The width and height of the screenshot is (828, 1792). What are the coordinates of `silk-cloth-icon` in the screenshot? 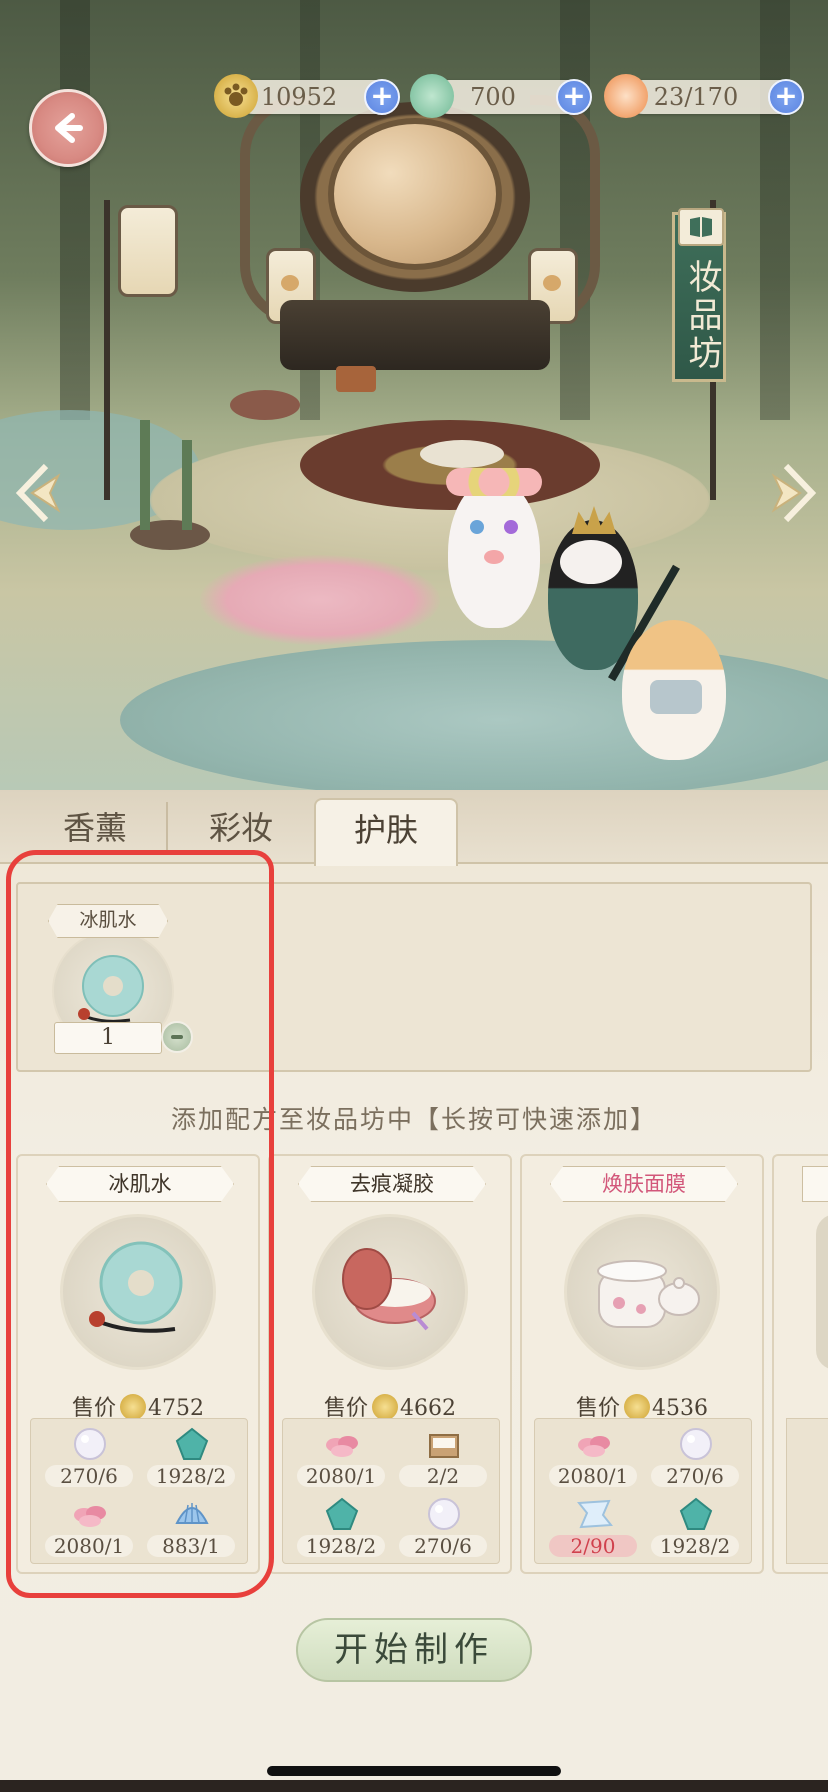 It's located at (595, 1514).